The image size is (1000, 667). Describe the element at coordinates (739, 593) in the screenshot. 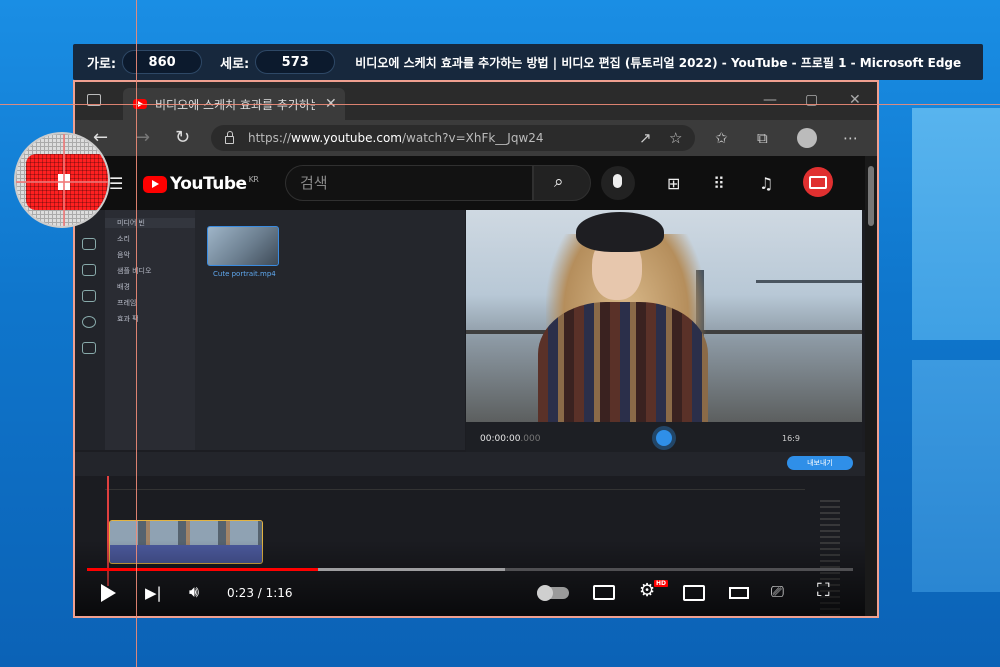

I see `theater-mode-icon` at that location.